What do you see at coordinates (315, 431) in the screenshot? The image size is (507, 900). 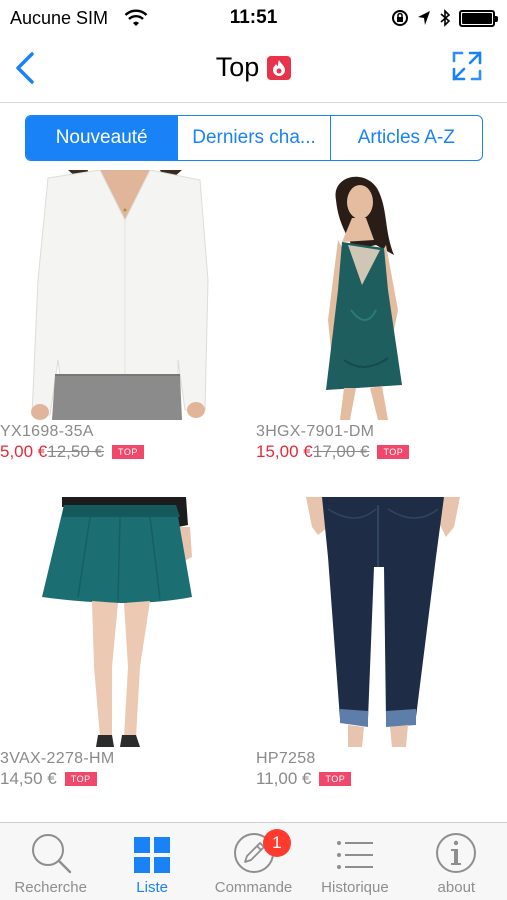 I see `product-code: 3HGX-7901-DM` at bounding box center [315, 431].